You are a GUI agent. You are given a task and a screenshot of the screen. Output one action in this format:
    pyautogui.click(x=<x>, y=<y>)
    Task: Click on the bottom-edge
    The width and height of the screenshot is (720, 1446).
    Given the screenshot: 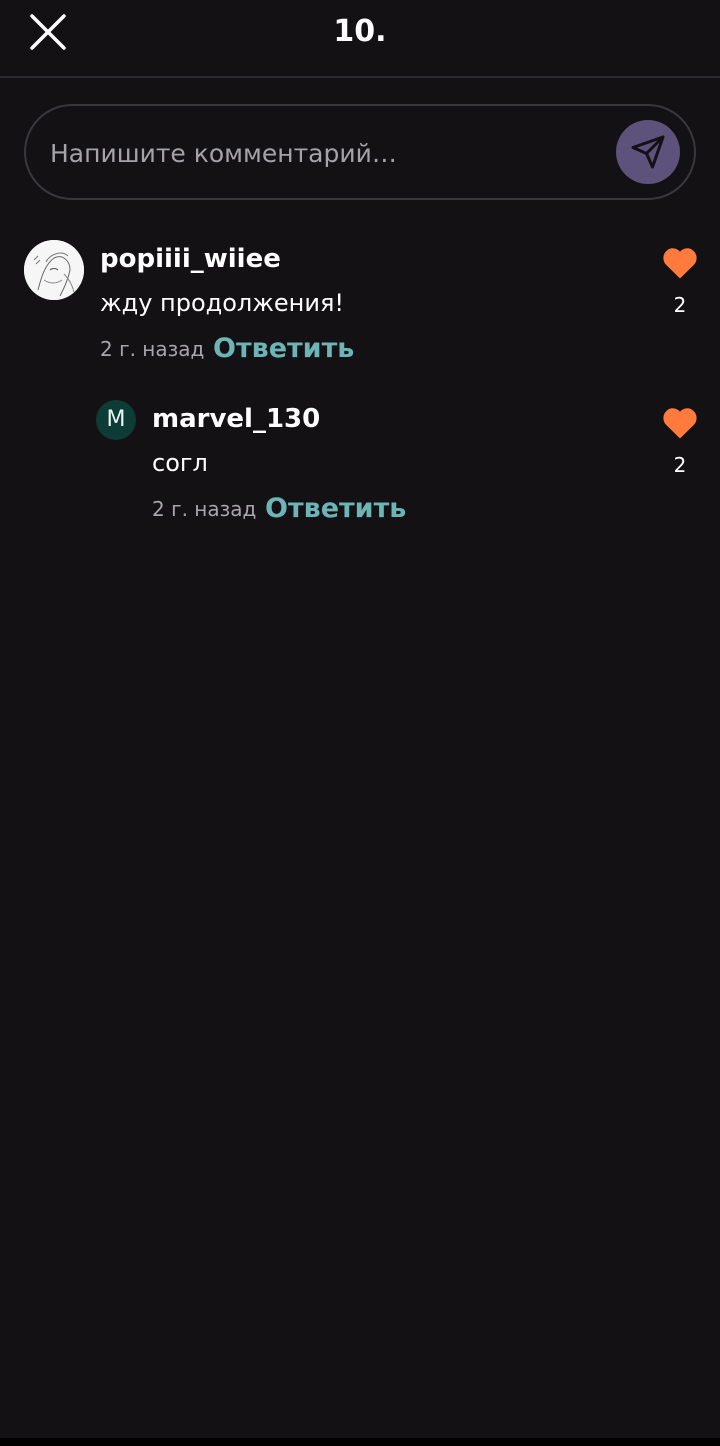 What is the action you would take?
    pyautogui.click(x=360, y=1442)
    